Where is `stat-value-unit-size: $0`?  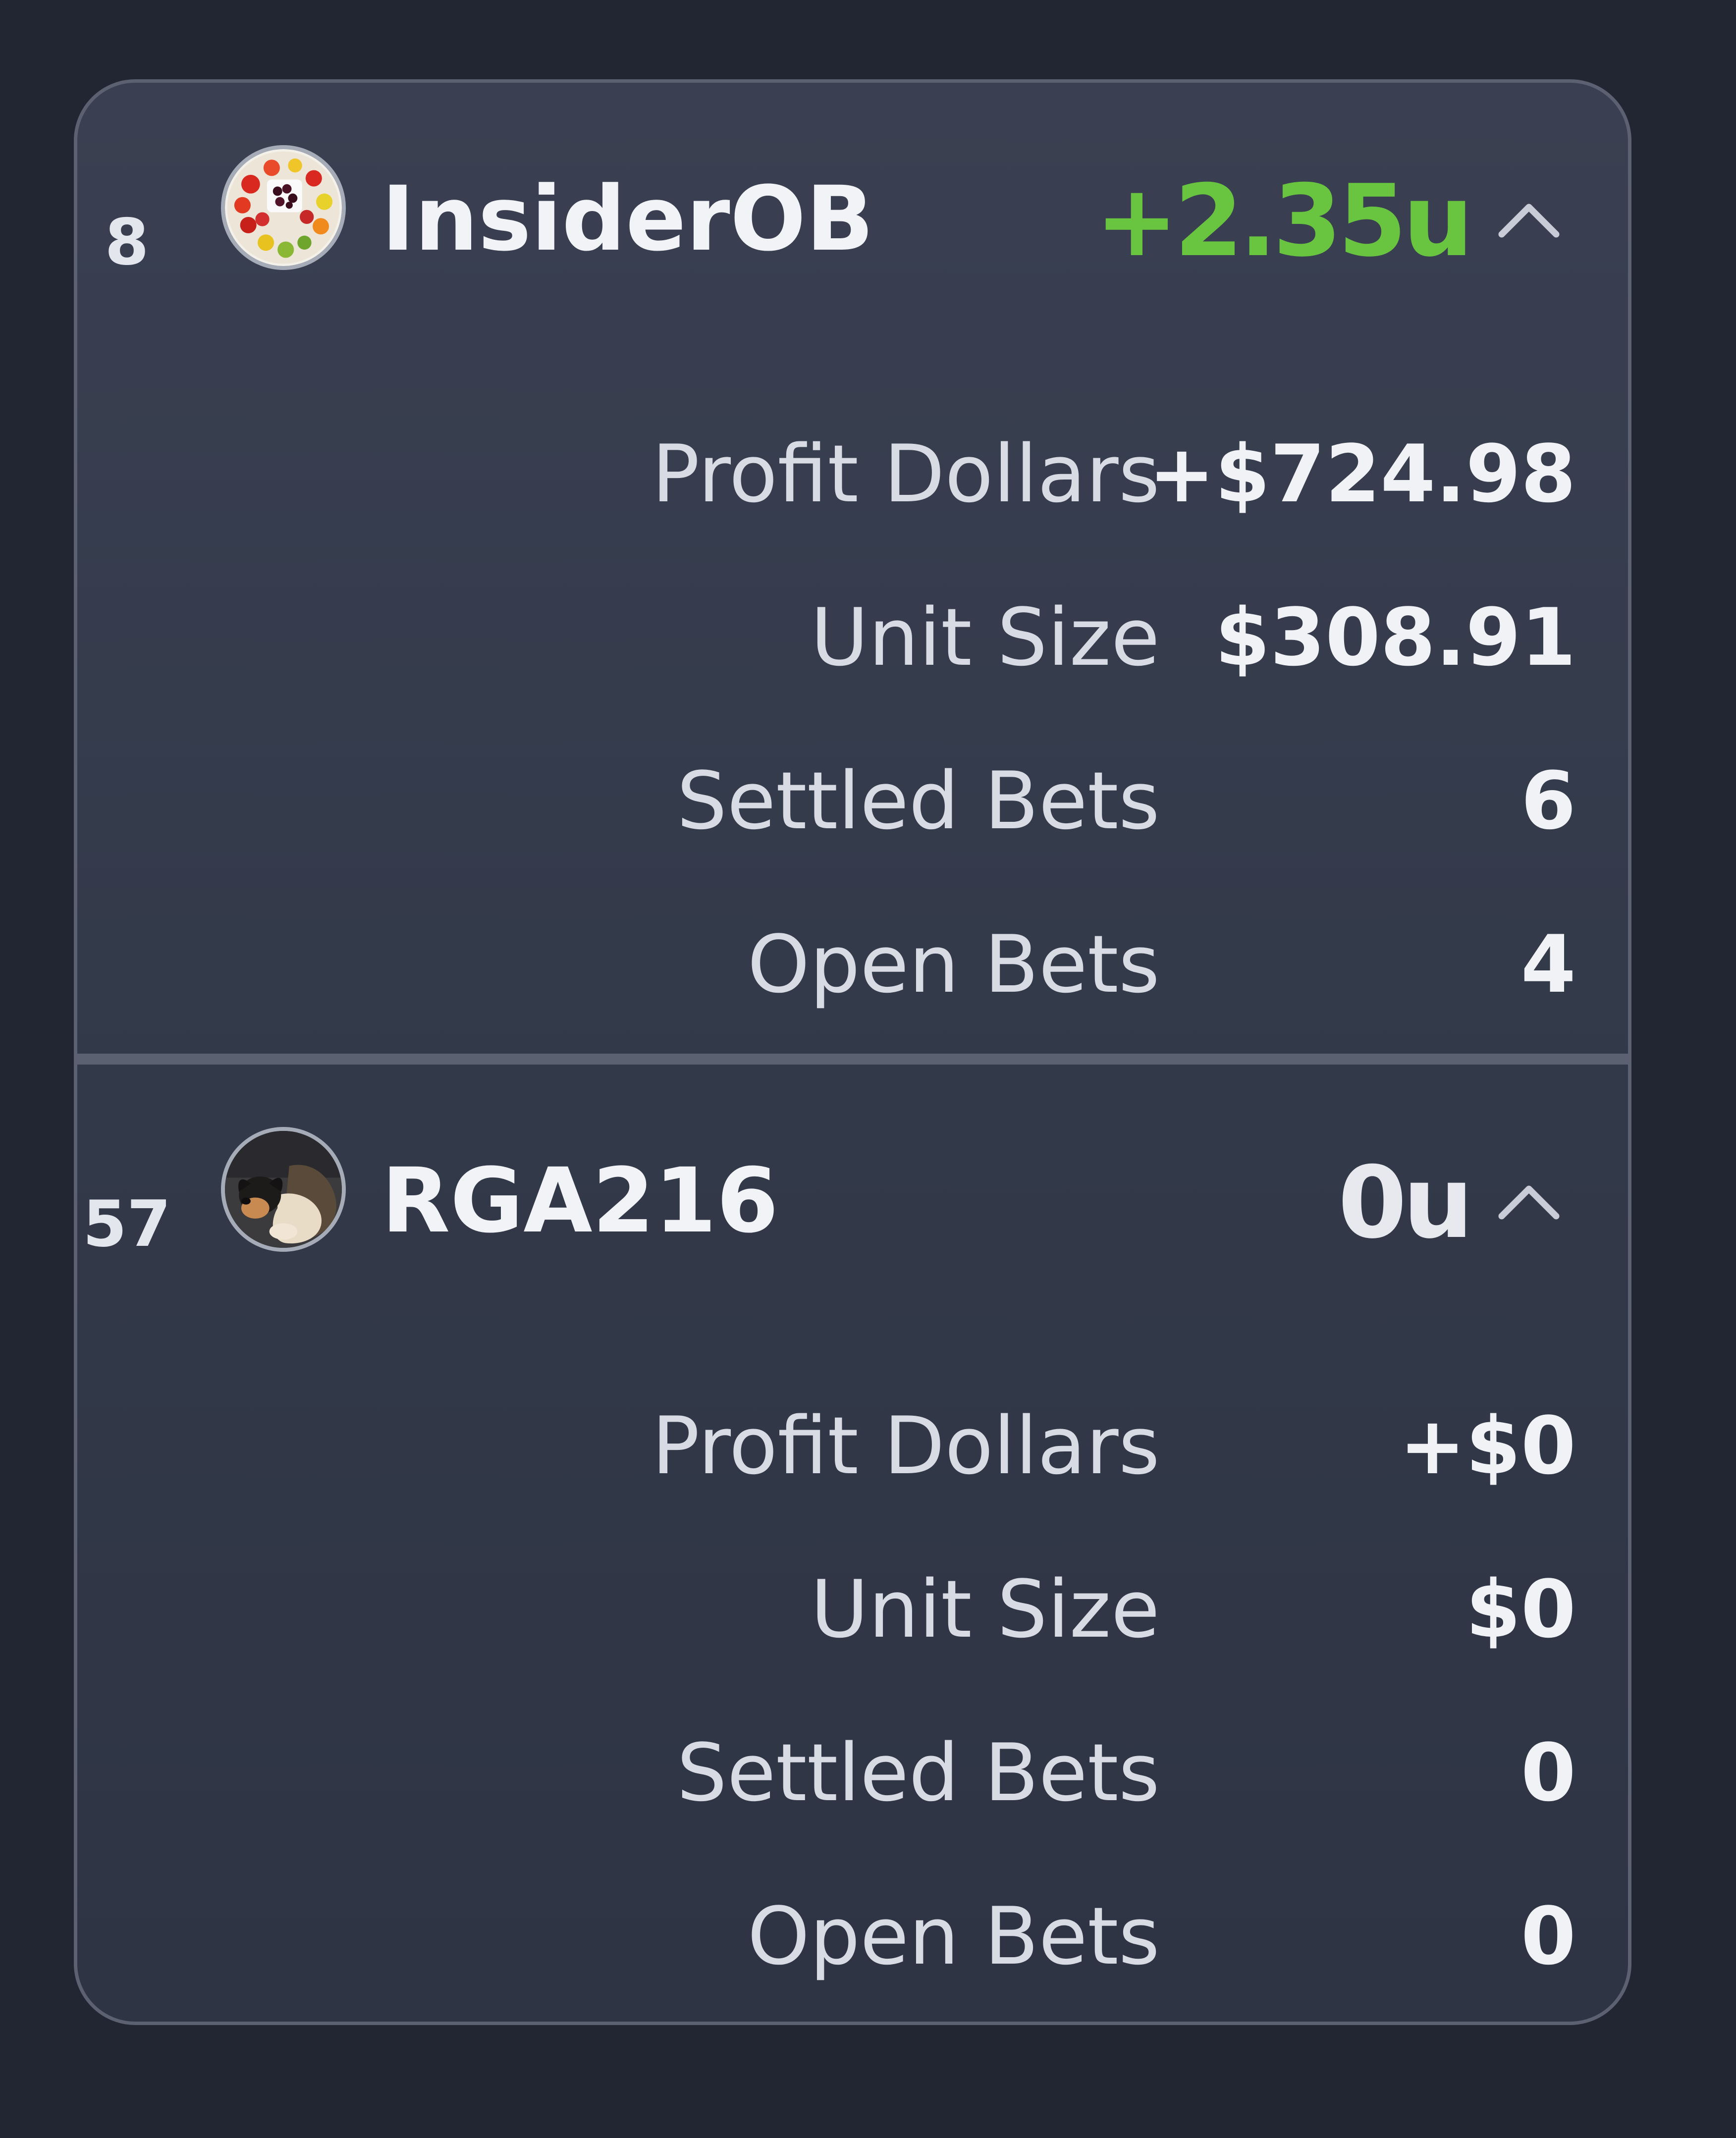
stat-value-unit-size: $0 is located at coordinates (1520, 1609).